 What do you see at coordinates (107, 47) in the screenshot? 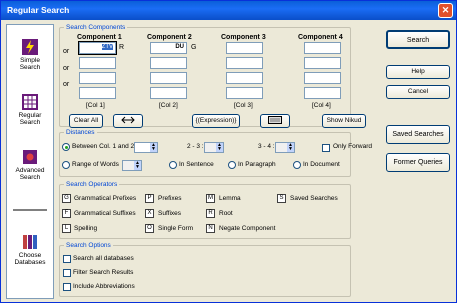
I see `component-1-value: ZTV` at bounding box center [107, 47].